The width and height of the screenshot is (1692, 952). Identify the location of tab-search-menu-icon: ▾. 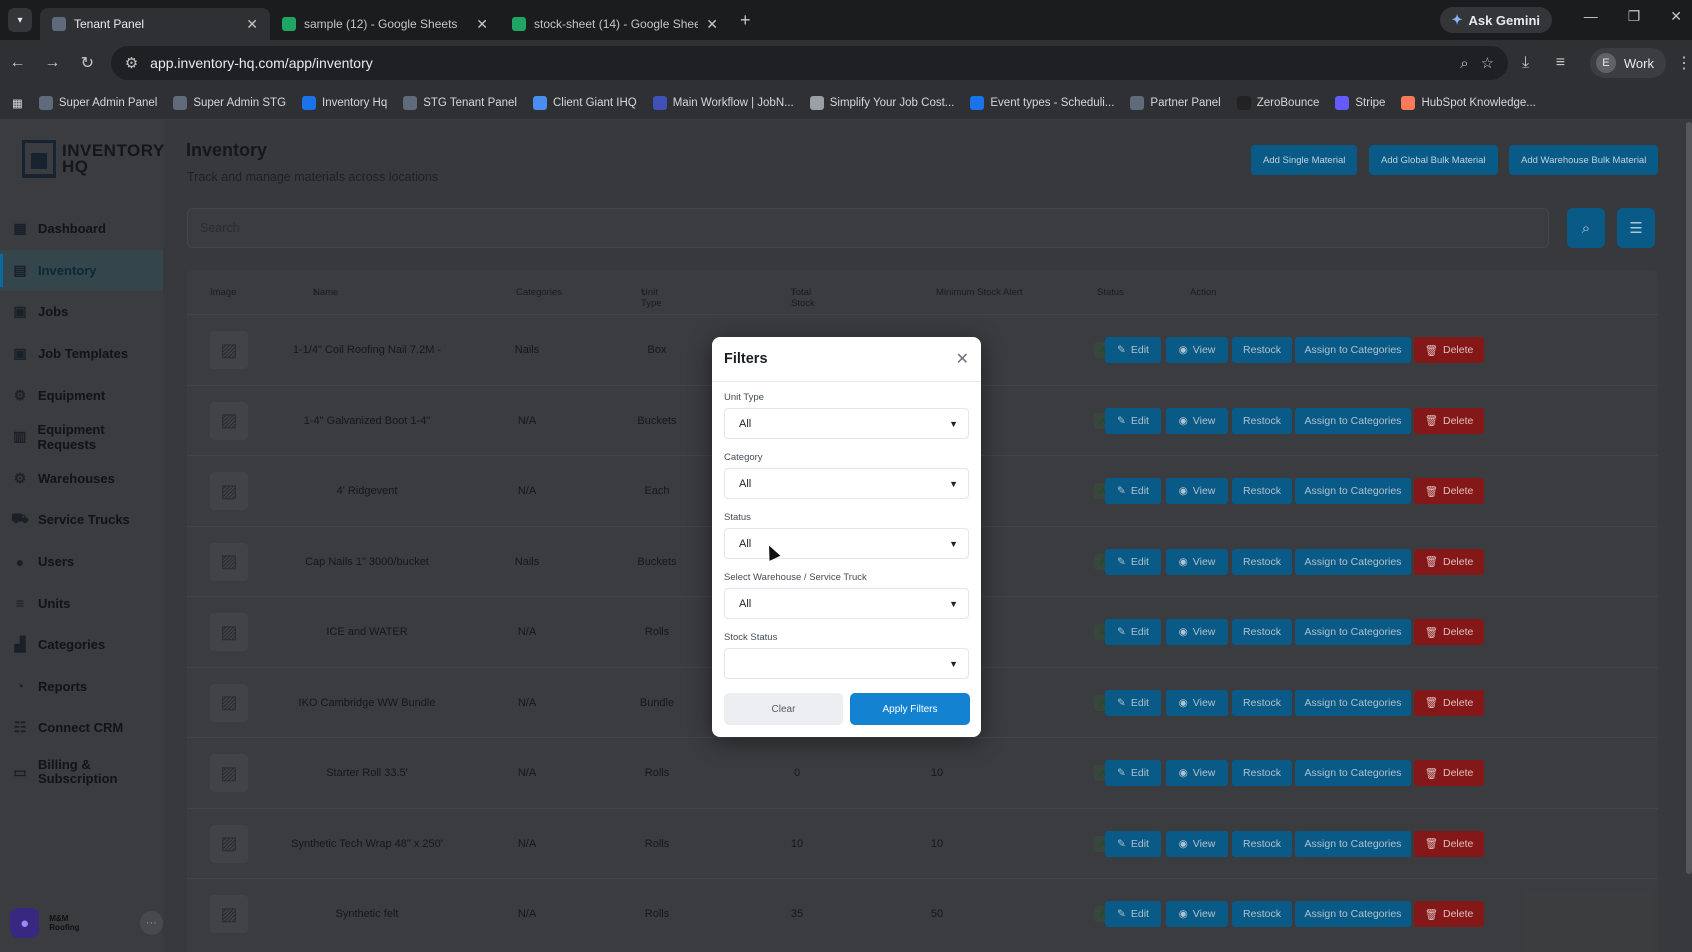
(20, 20).